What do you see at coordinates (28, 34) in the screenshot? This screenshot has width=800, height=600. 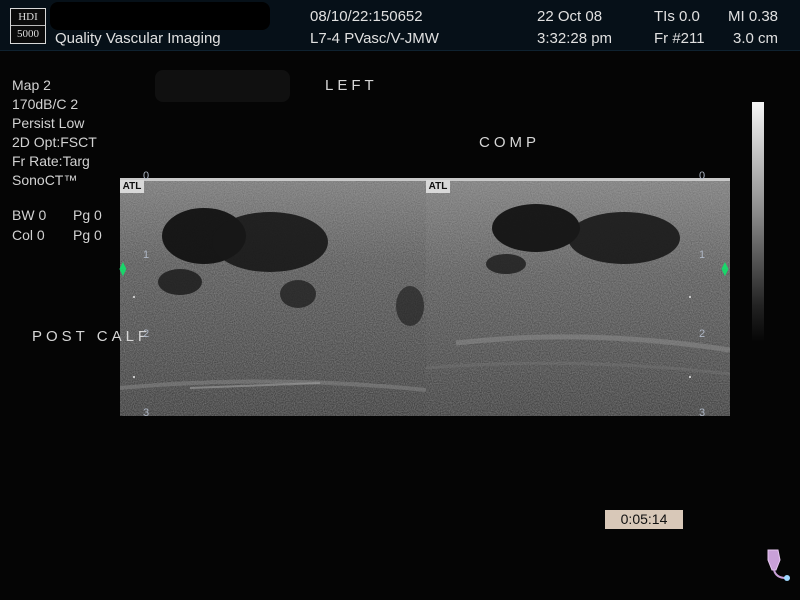 I see `logo-bottom: 5000` at bounding box center [28, 34].